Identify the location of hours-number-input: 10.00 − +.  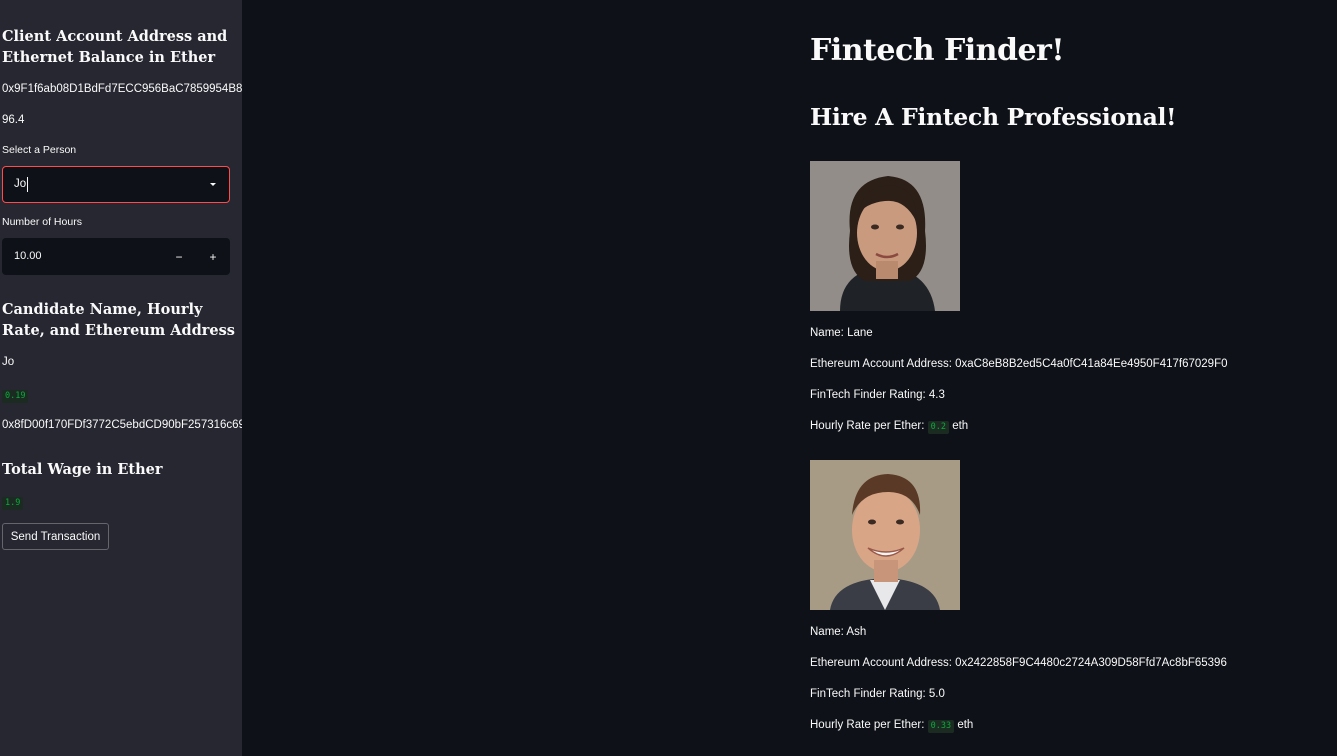
(116, 256).